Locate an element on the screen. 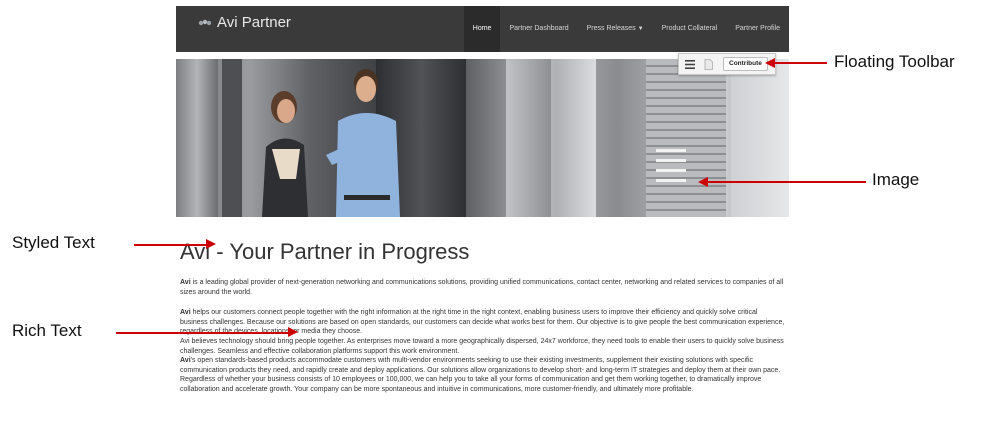 This screenshot has width=998, height=422. nav-partner-profile-label: Partner Profile is located at coordinates (757, 28).